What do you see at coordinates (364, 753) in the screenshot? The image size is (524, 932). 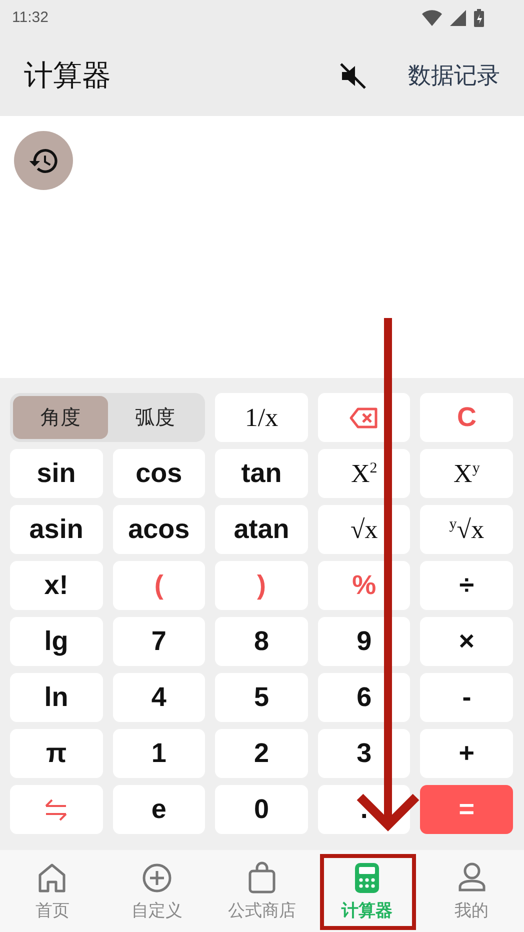 I see `calculator-key: 3` at bounding box center [364, 753].